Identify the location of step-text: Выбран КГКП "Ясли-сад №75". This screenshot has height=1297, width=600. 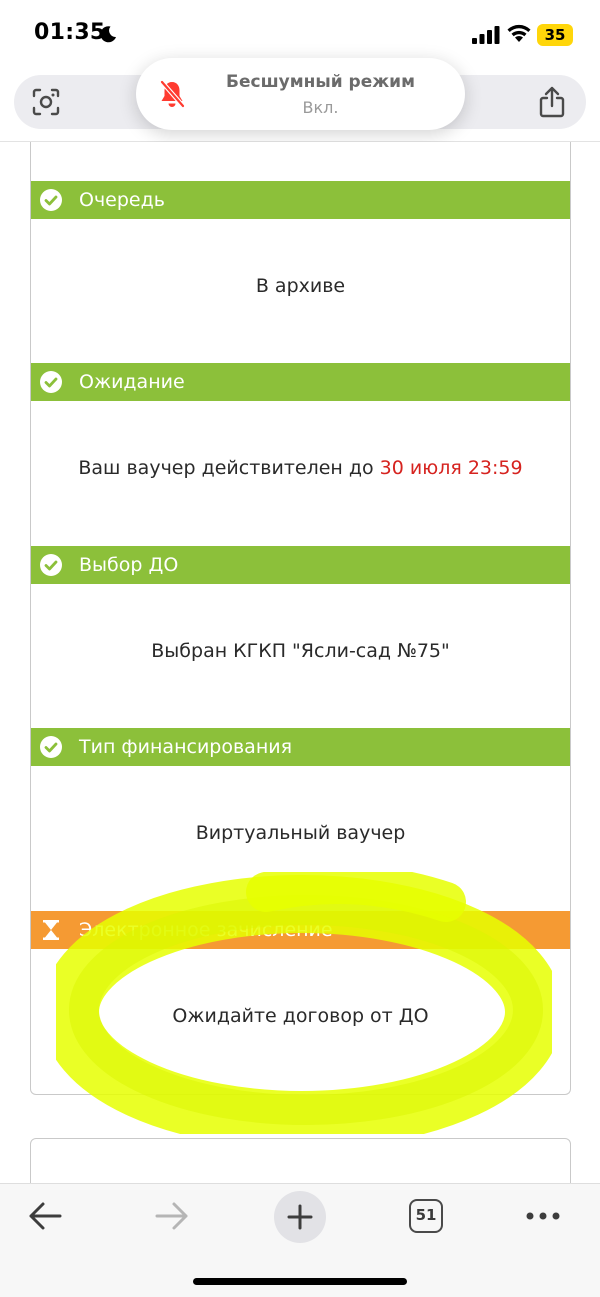
(300, 651).